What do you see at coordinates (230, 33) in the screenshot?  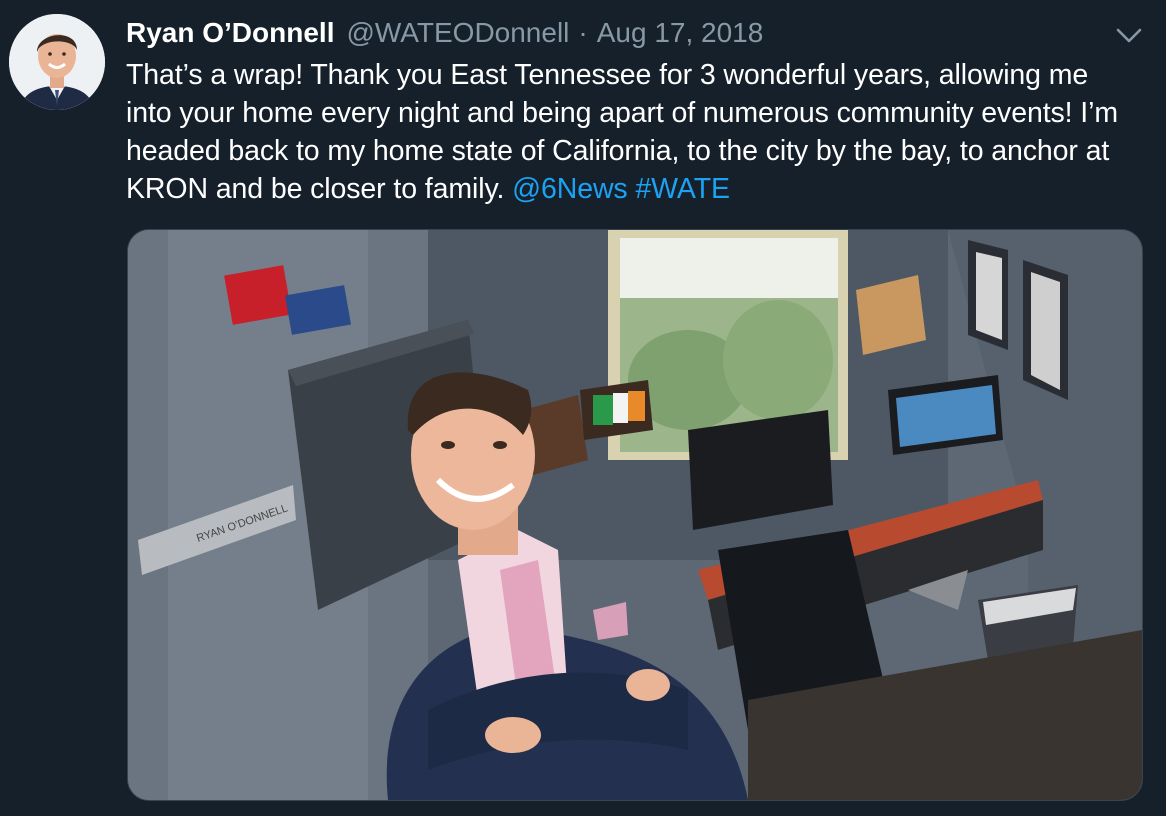 I see `display-name: Ryan O’Donnell` at bounding box center [230, 33].